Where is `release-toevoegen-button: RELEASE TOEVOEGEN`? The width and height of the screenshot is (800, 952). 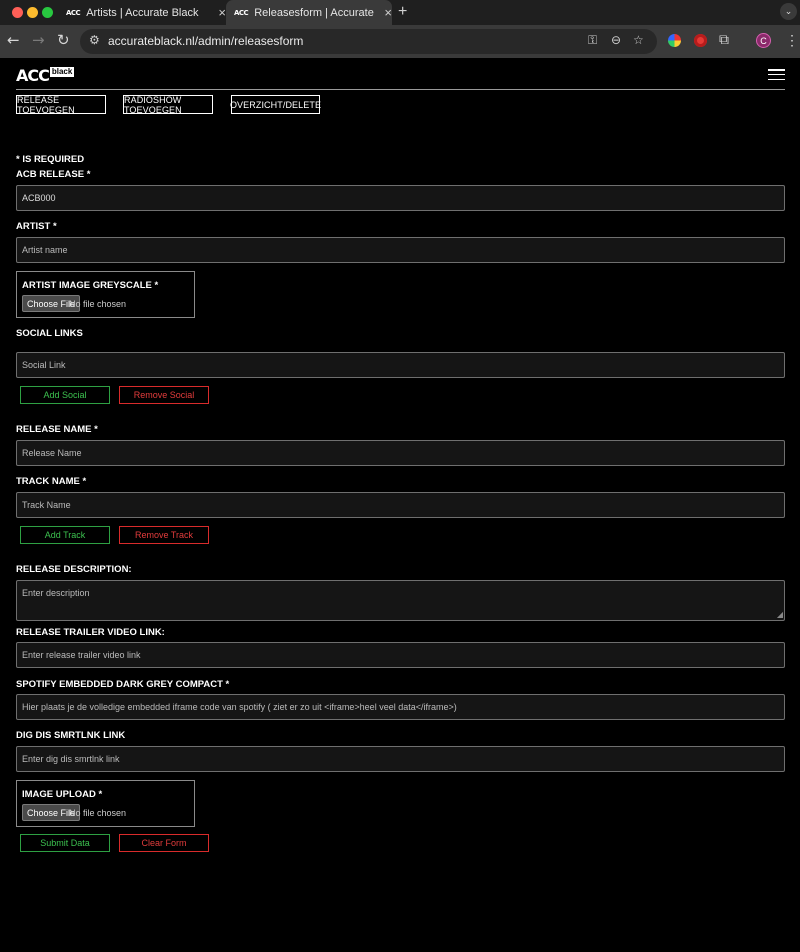
release-toevoegen-button: RELEASE TOEVOEGEN is located at coordinates (61, 105).